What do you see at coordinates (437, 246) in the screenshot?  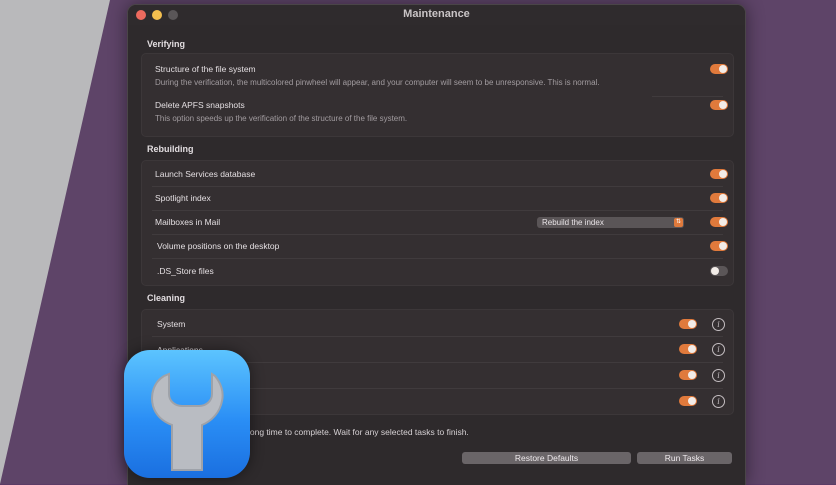 I see `option-row-volume-positions: Volume positions on the desktop` at bounding box center [437, 246].